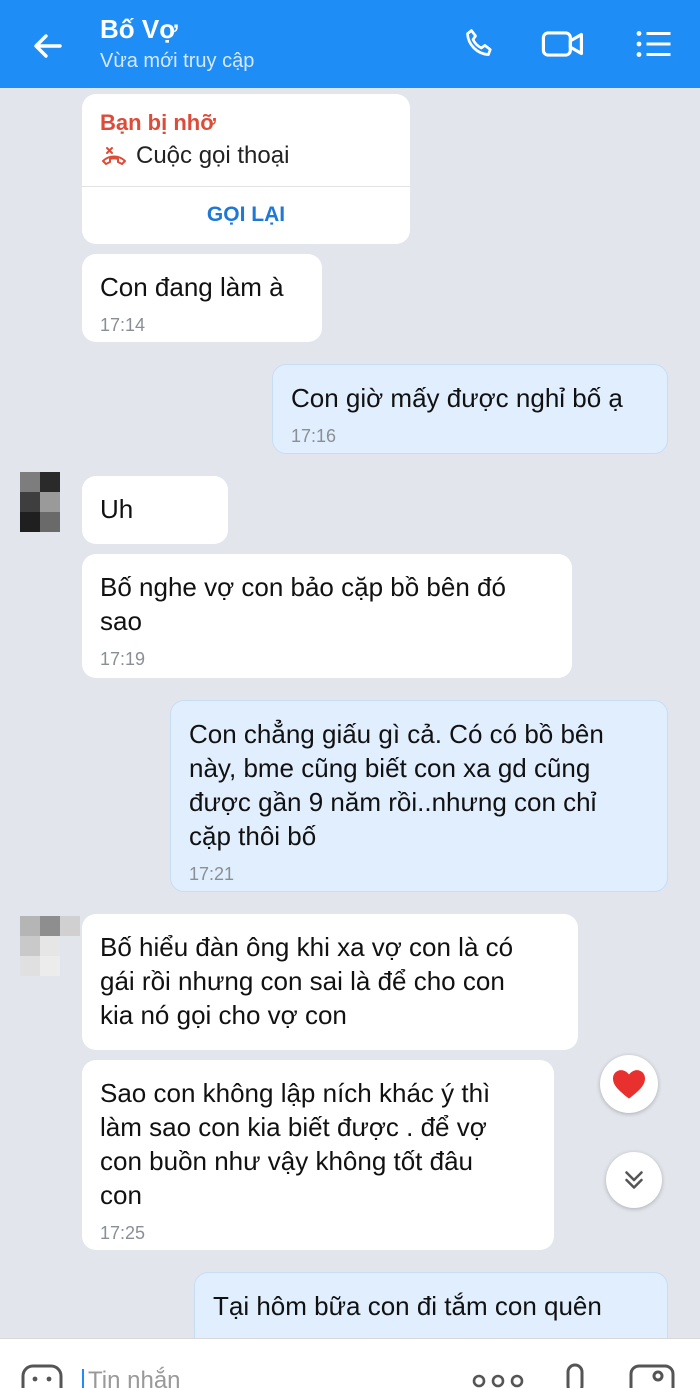 Image resolution: width=700 pixels, height=1388 pixels. What do you see at coordinates (350, 1363) in the screenshot?
I see `message-input-bar: Tin nhắn` at bounding box center [350, 1363].